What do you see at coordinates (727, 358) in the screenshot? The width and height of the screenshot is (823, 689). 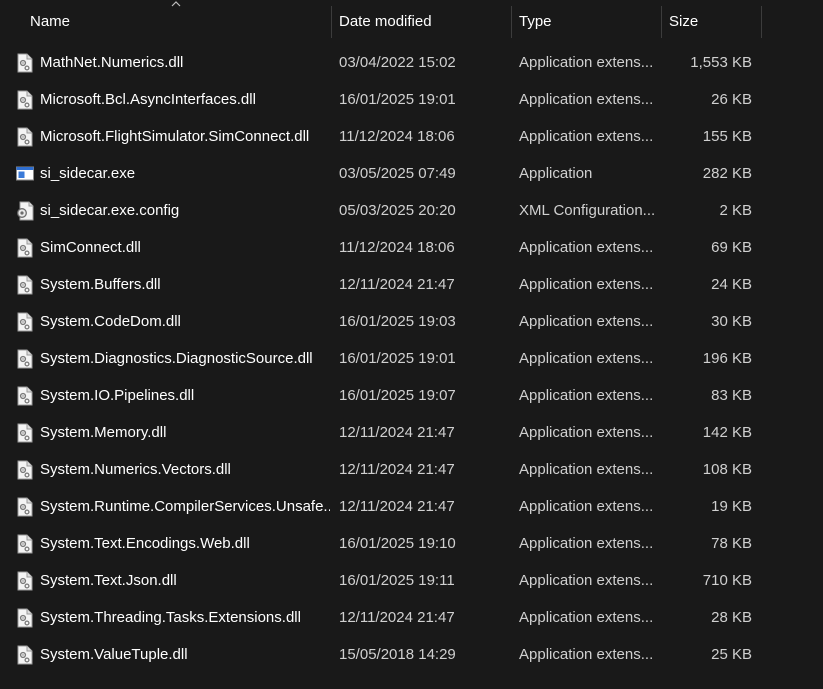 I see `file-size: 196 KB` at bounding box center [727, 358].